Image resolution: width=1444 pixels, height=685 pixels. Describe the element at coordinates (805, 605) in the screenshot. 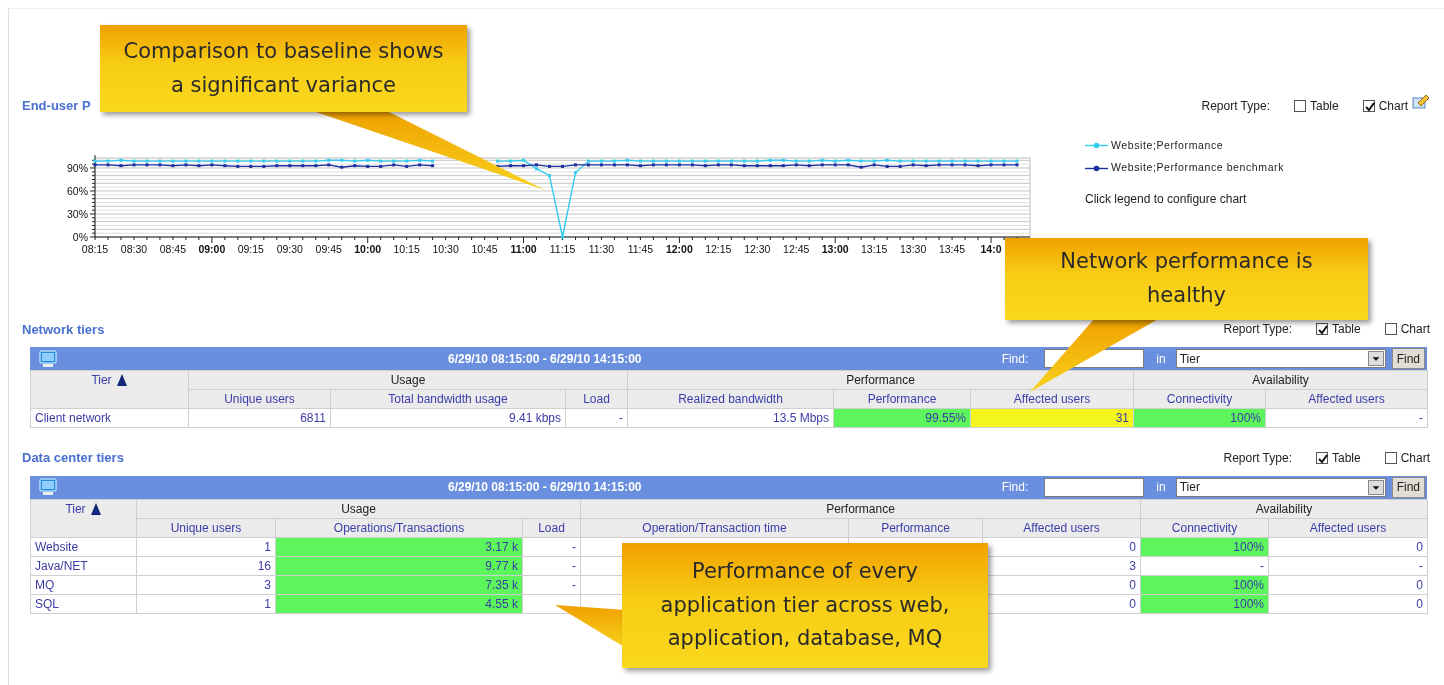

I see `callout-box: Performance of every application tier across web, application, database, MQ` at that location.